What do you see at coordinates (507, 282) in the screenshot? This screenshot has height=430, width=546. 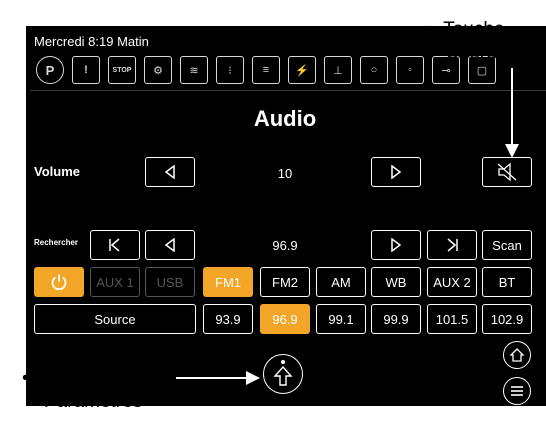 I see `source-bt-button: BT` at bounding box center [507, 282].